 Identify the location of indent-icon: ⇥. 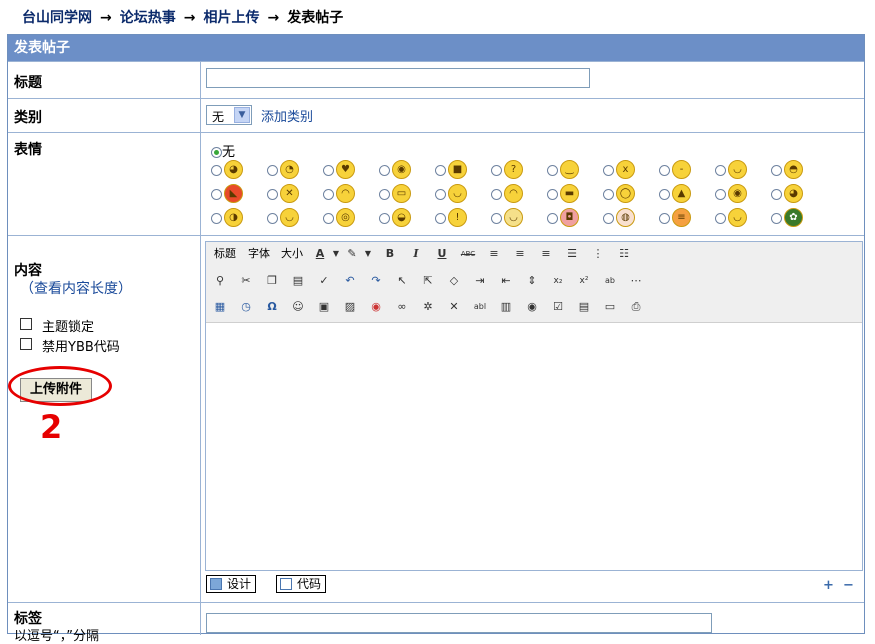
(480, 281).